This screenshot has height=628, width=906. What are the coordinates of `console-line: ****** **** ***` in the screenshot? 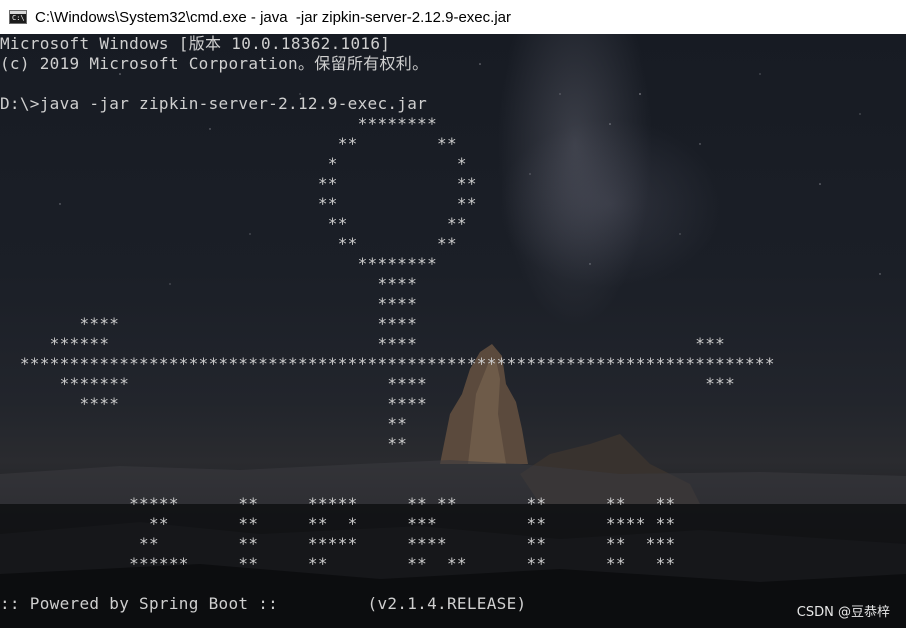 It's located at (363, 343).